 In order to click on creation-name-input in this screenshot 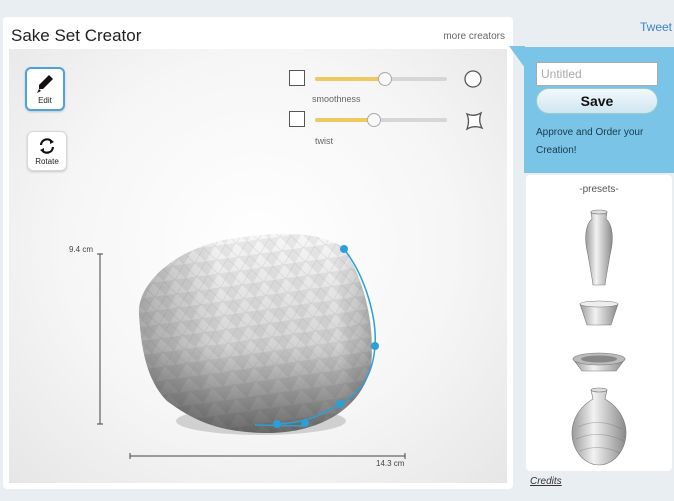, I will do `click(597, 74)`.